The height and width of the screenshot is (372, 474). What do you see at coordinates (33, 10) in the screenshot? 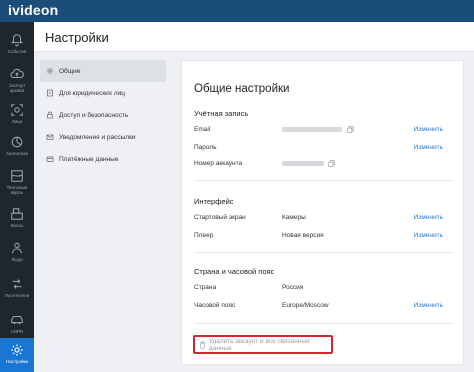
I see `app-logo: ivideon` at bounding box center [33, 10].